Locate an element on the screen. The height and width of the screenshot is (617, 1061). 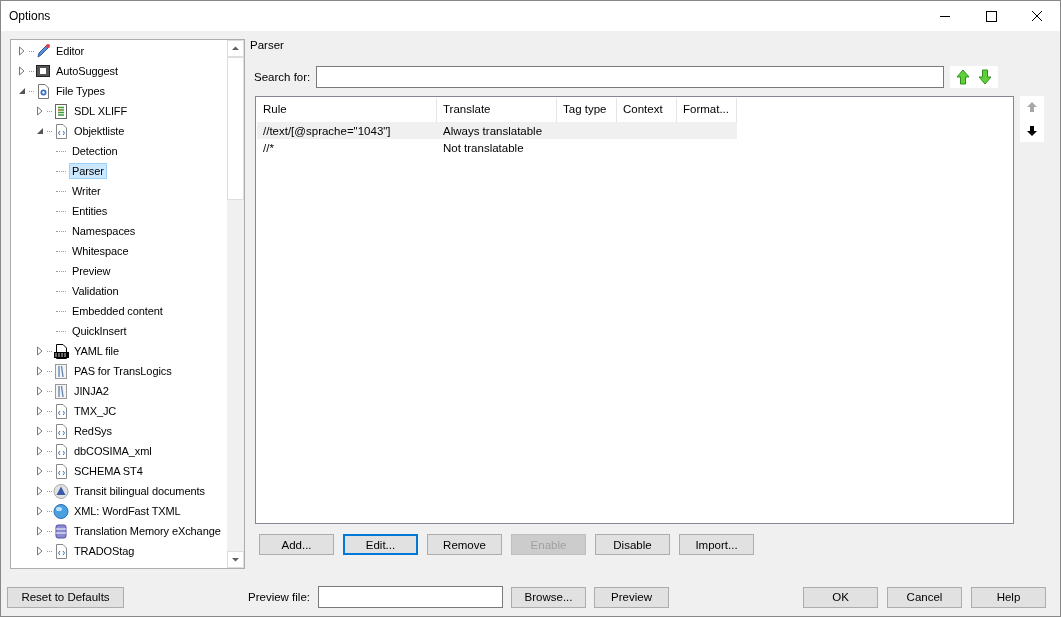
table-cell-text: Not translatable is located at coordinates (483, 147).